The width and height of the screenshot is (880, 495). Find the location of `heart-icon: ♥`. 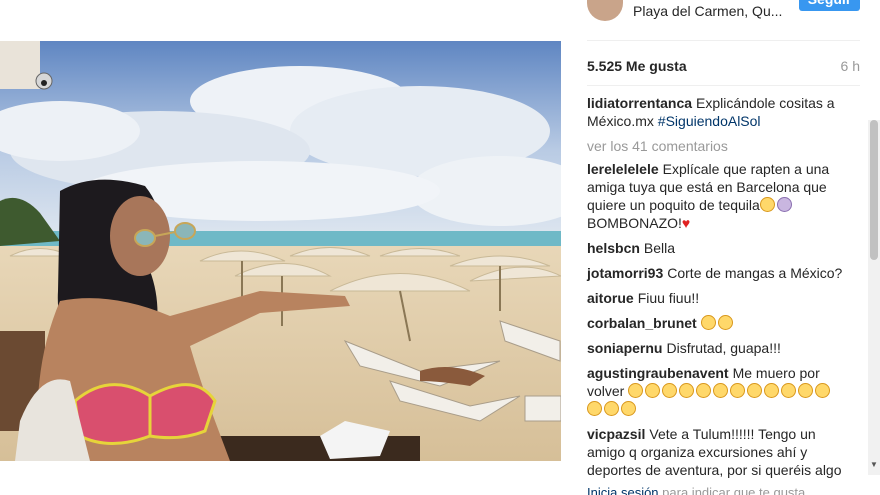

heart-icon: ♥ is located at coordinates (686, 223).